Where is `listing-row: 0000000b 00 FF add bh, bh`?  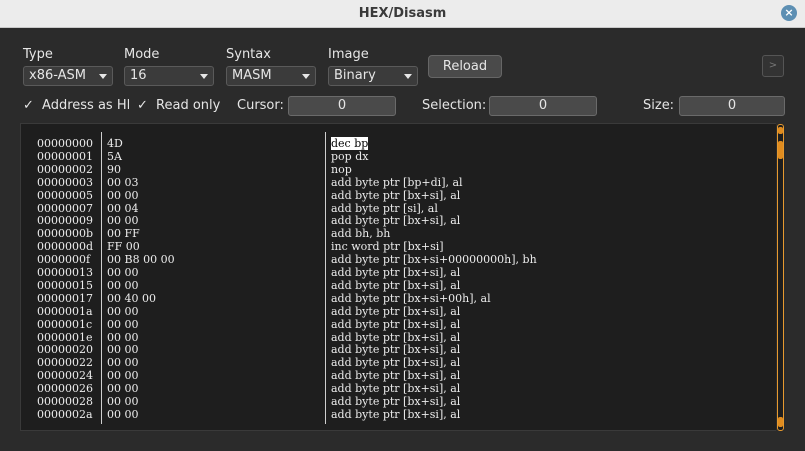 listing-row: 0000000b 00 FF add bh, bh is located at coordinates (396, 233).